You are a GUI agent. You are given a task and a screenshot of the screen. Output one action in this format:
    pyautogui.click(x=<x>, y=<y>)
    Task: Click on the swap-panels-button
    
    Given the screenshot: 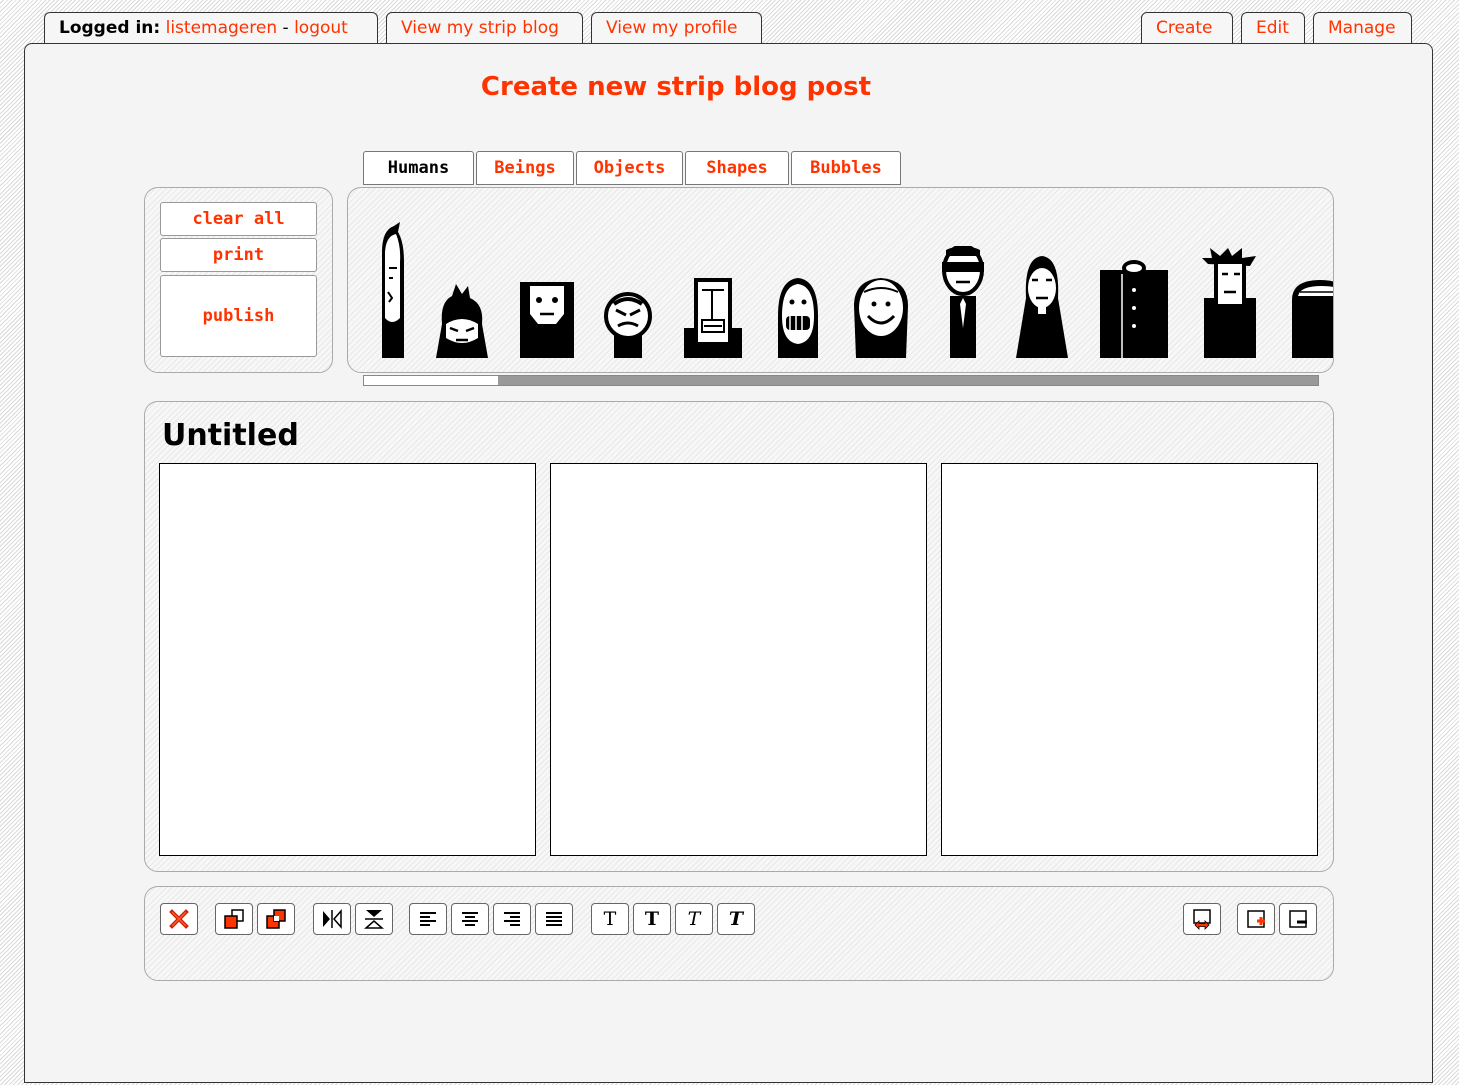 What is the action you would take?
    pyautogui.click(x=1202, y=919)
    